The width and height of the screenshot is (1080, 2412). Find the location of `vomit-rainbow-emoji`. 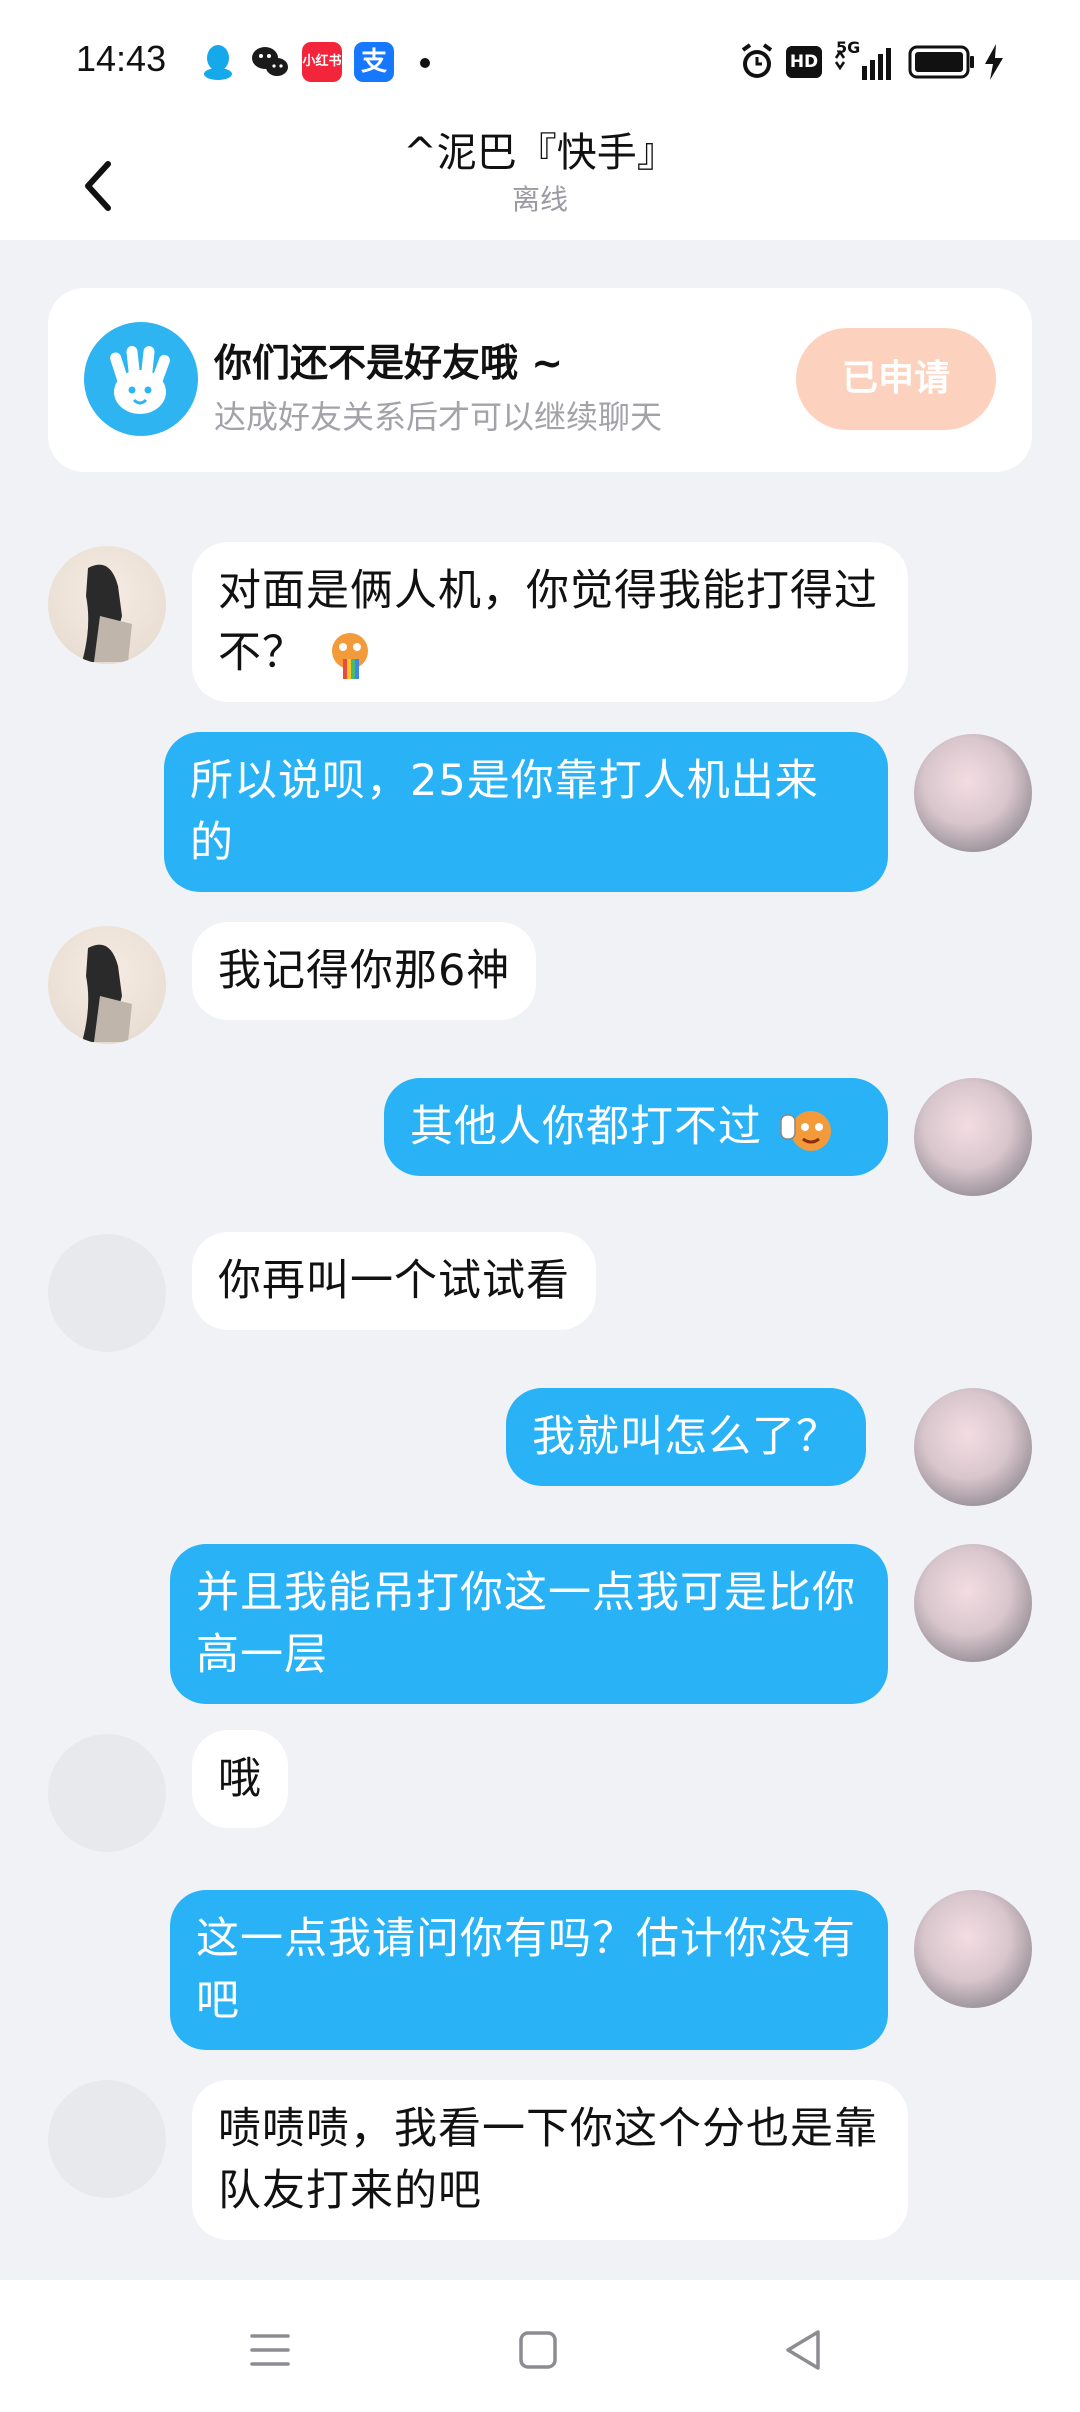

vomit-rainbow-emoji is located at coordinates (350, 656).